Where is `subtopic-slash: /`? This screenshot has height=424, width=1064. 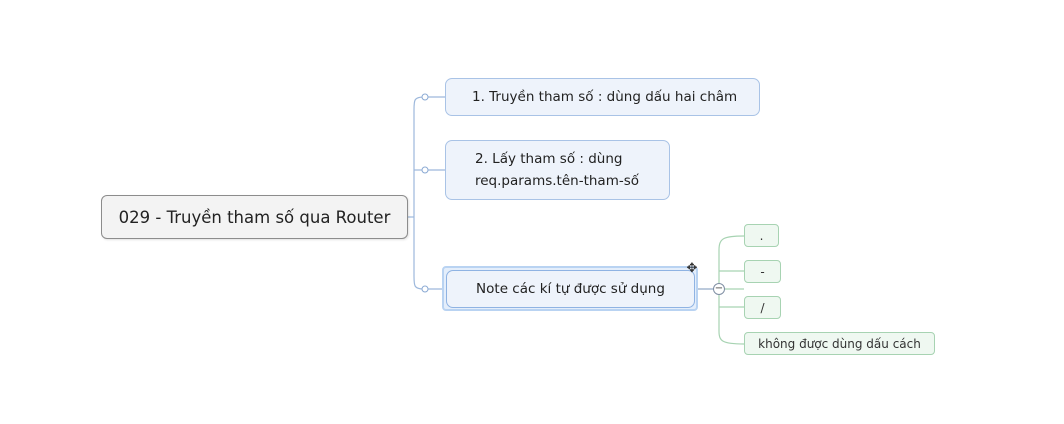 subtopic-slash: / is located at coordinates (762, 307).